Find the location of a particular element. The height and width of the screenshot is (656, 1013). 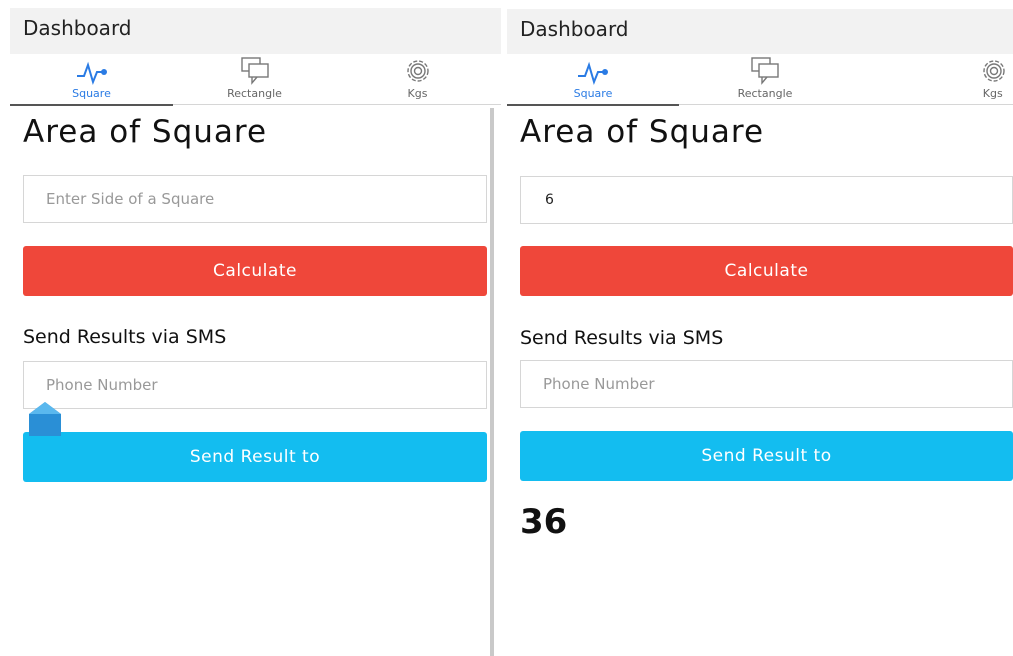

side-input: 6 is located at coordinates (766, 200).